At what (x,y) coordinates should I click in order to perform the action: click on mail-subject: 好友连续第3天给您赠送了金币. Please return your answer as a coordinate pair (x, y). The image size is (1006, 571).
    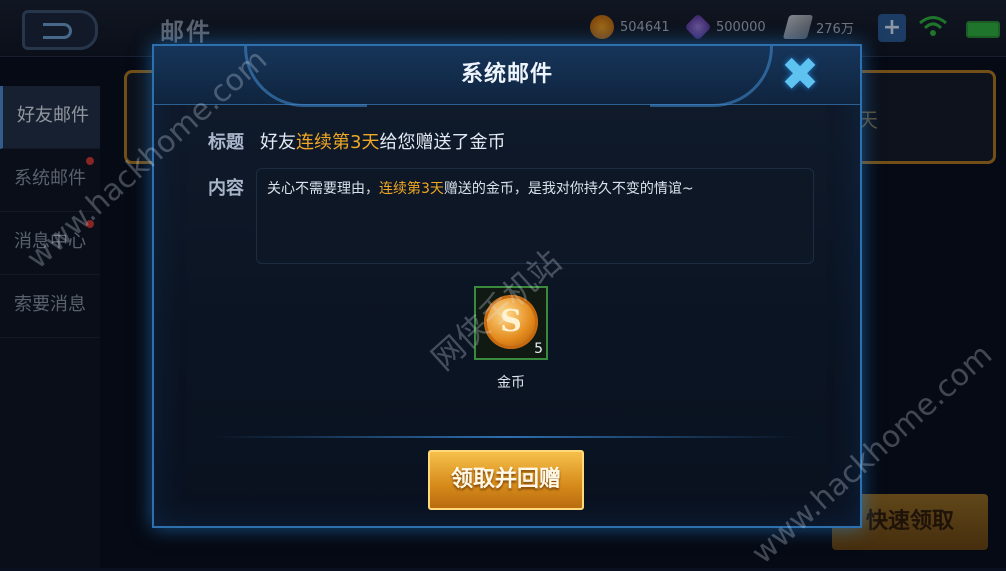
    Looking at the image, I should click on (382, 141).